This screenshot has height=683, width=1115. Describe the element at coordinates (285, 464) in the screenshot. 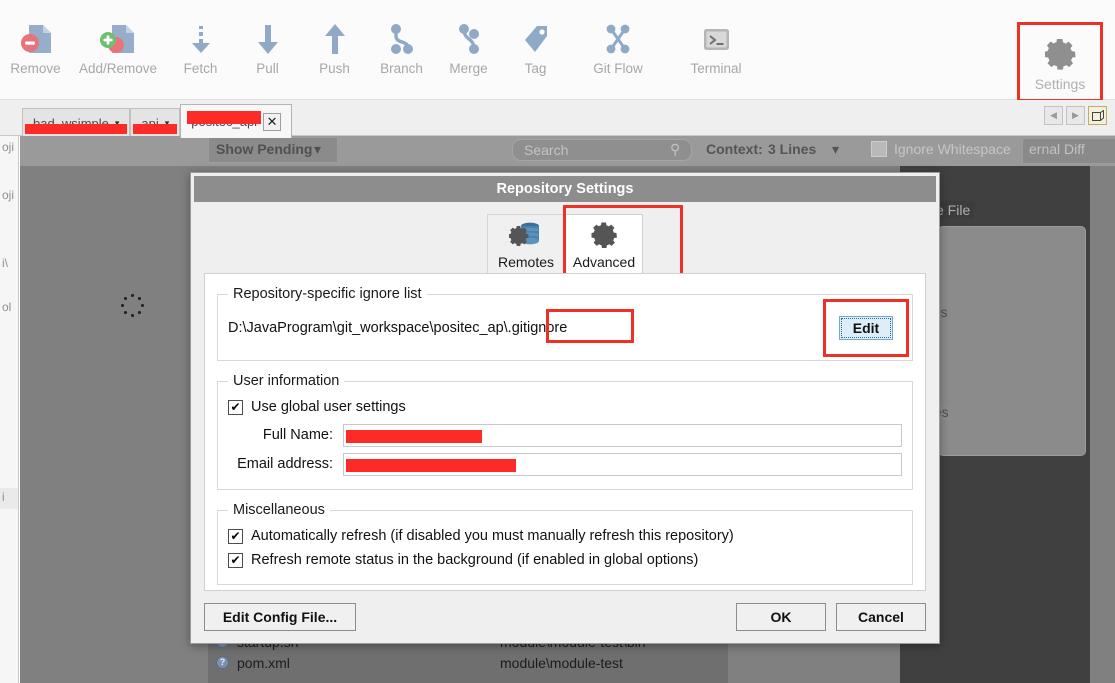

I see `email-label: Email address:` at that location.